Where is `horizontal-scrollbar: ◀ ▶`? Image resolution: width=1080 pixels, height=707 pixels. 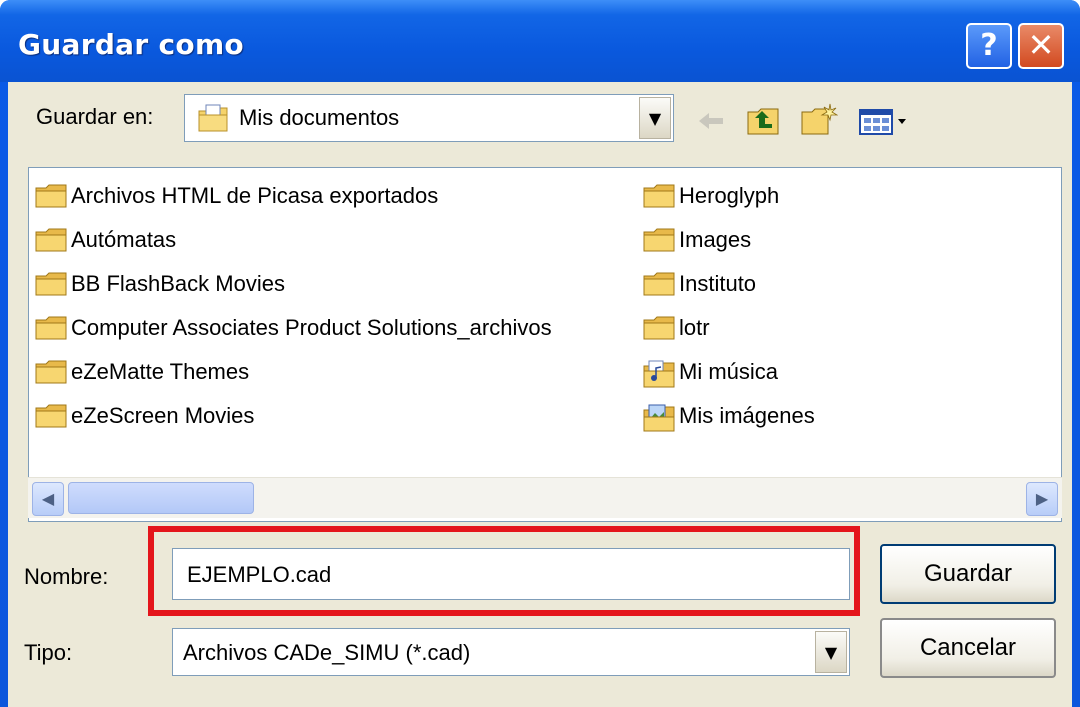 horizontal-scrollbar: ◀ ▶ is located at coordinates (545, 497).